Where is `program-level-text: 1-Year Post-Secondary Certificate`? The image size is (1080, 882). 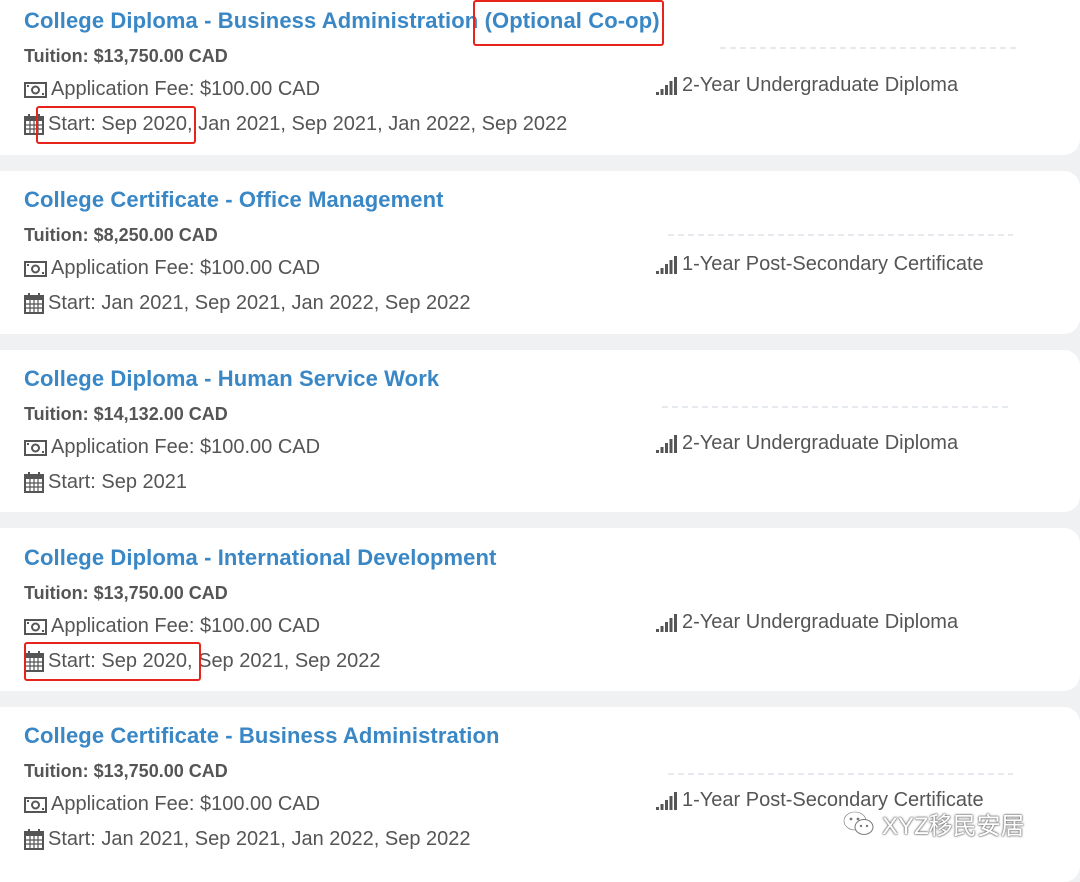 program-level-text: 1-Year Post-Secondary Certificate is located at coordinates (833, 264).